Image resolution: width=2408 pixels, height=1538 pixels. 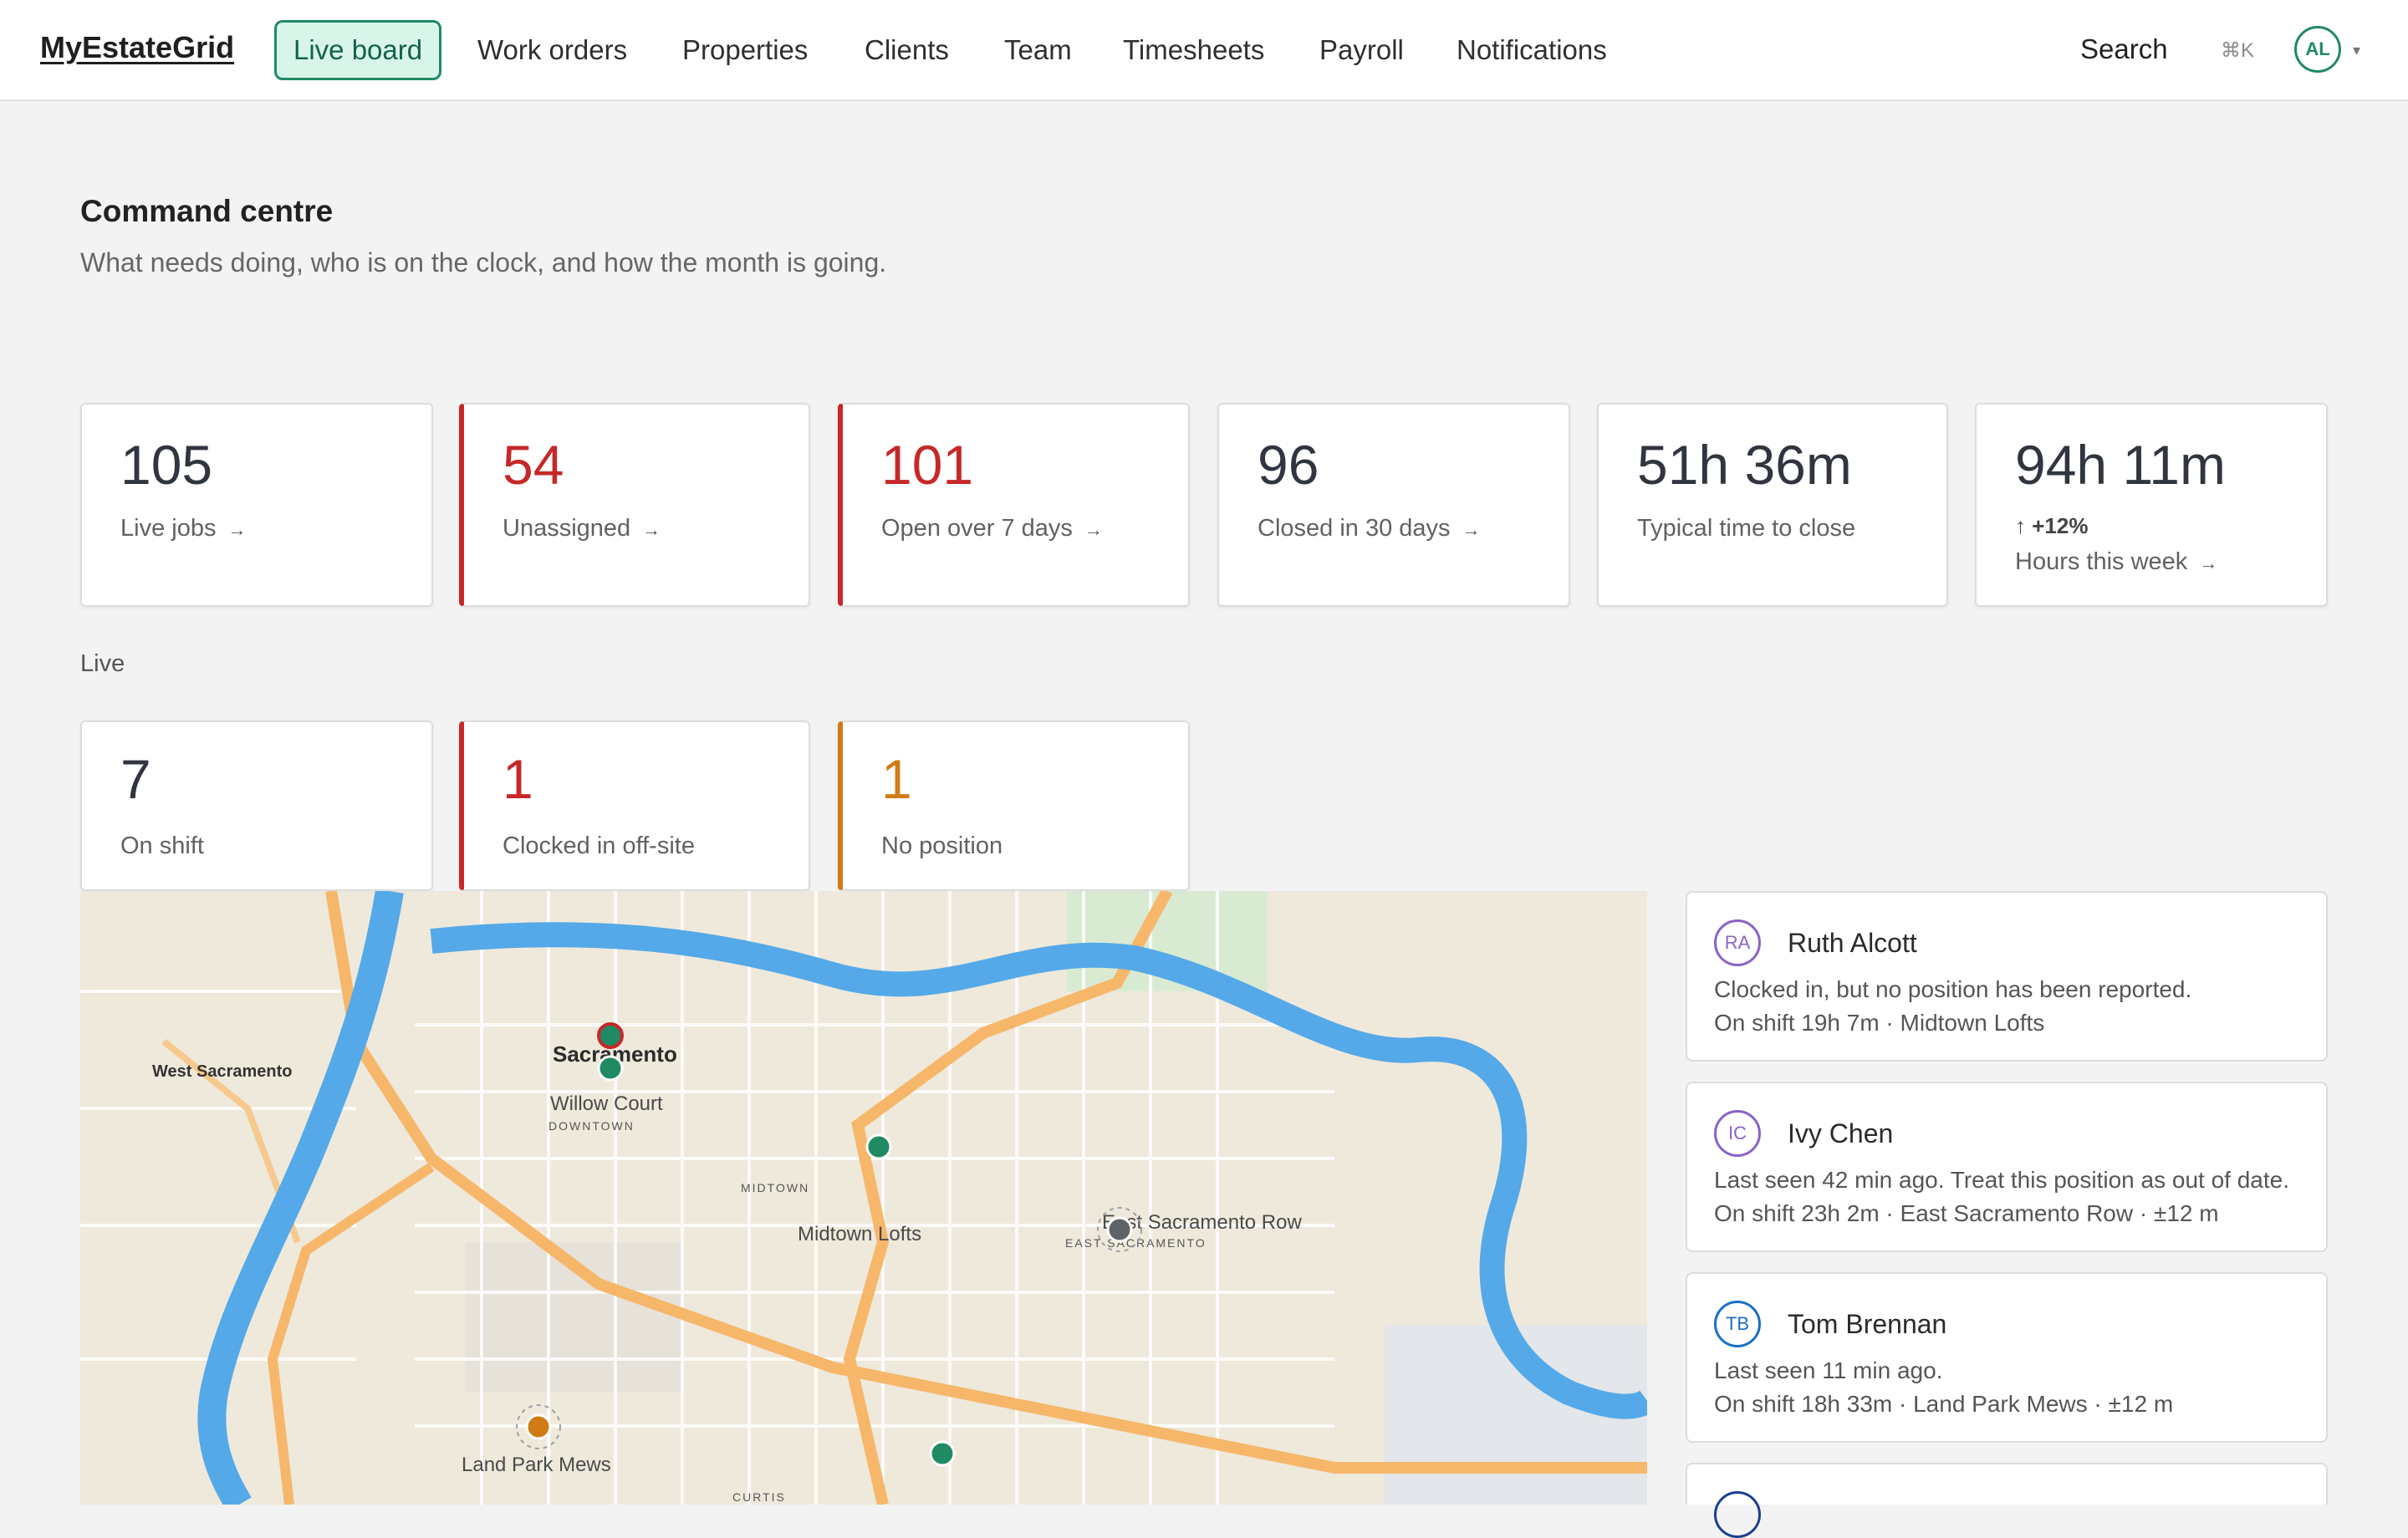 I want to click on person-name: Ivy Chen, so click(x=1841, y=1133).